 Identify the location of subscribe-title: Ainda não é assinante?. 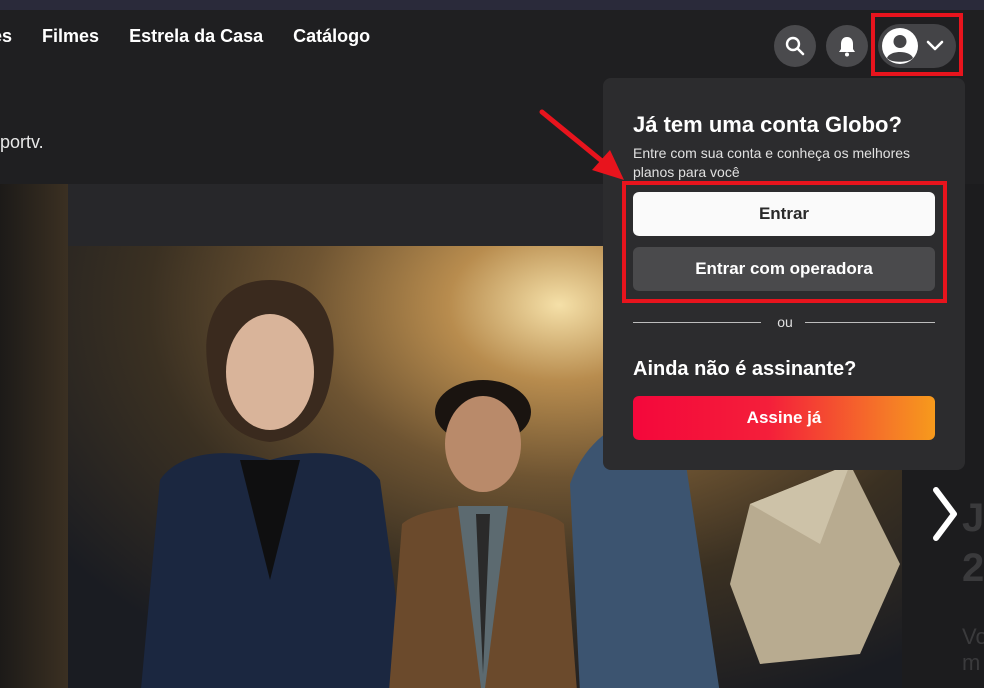
(745, 369).